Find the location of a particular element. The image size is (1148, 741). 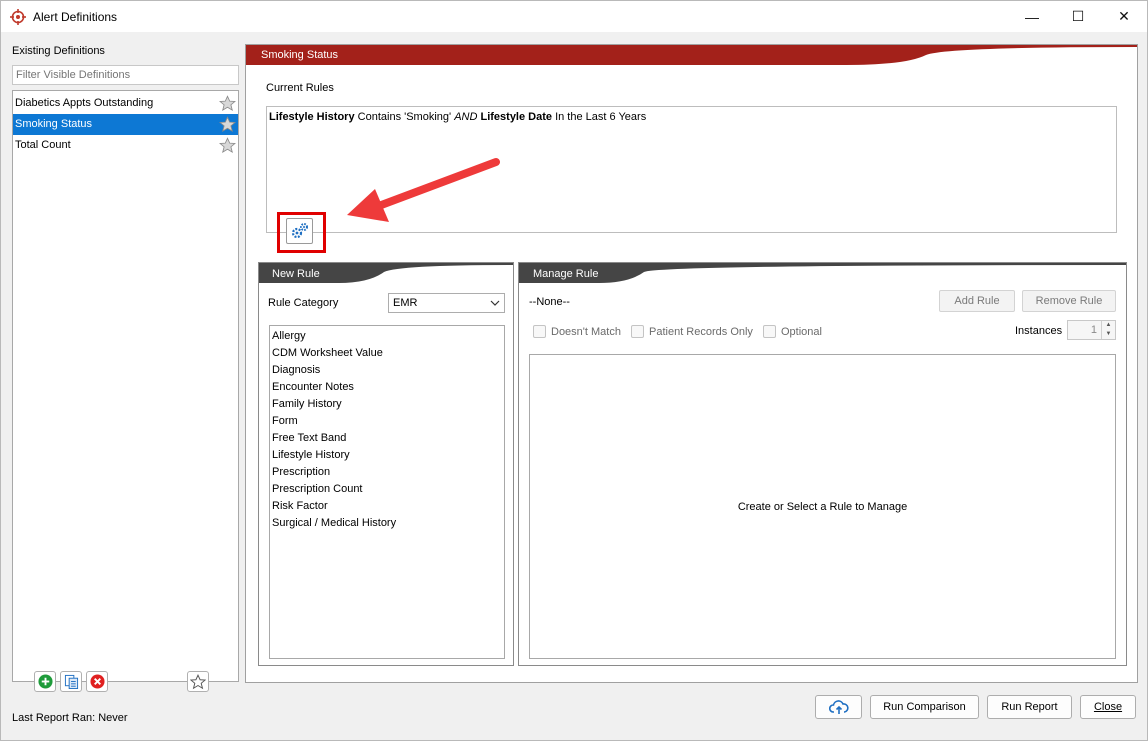

selected-rule-label: --None-- is located at coordinates (549, 302).